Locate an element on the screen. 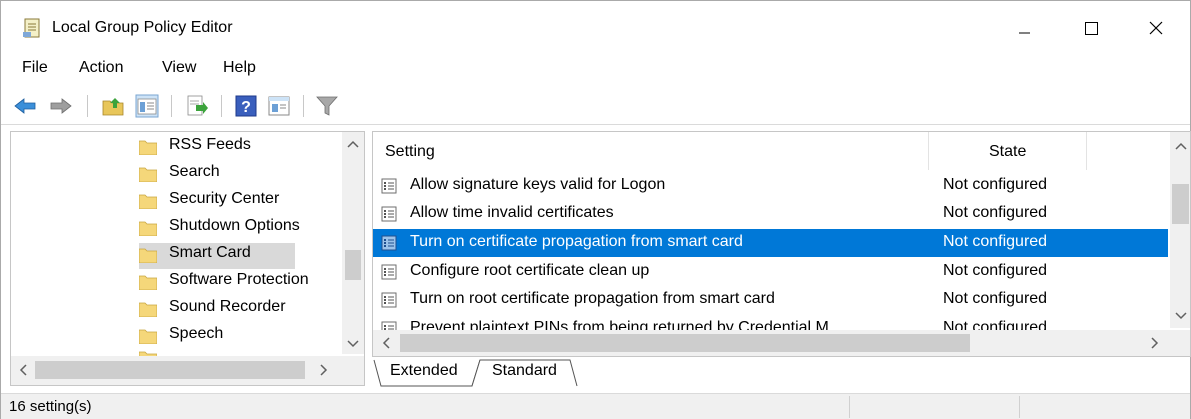 Image resolution: width=1191 pixels, height=419 pixels. tree-item-label: Security Center is located at coordinates (224, 198).